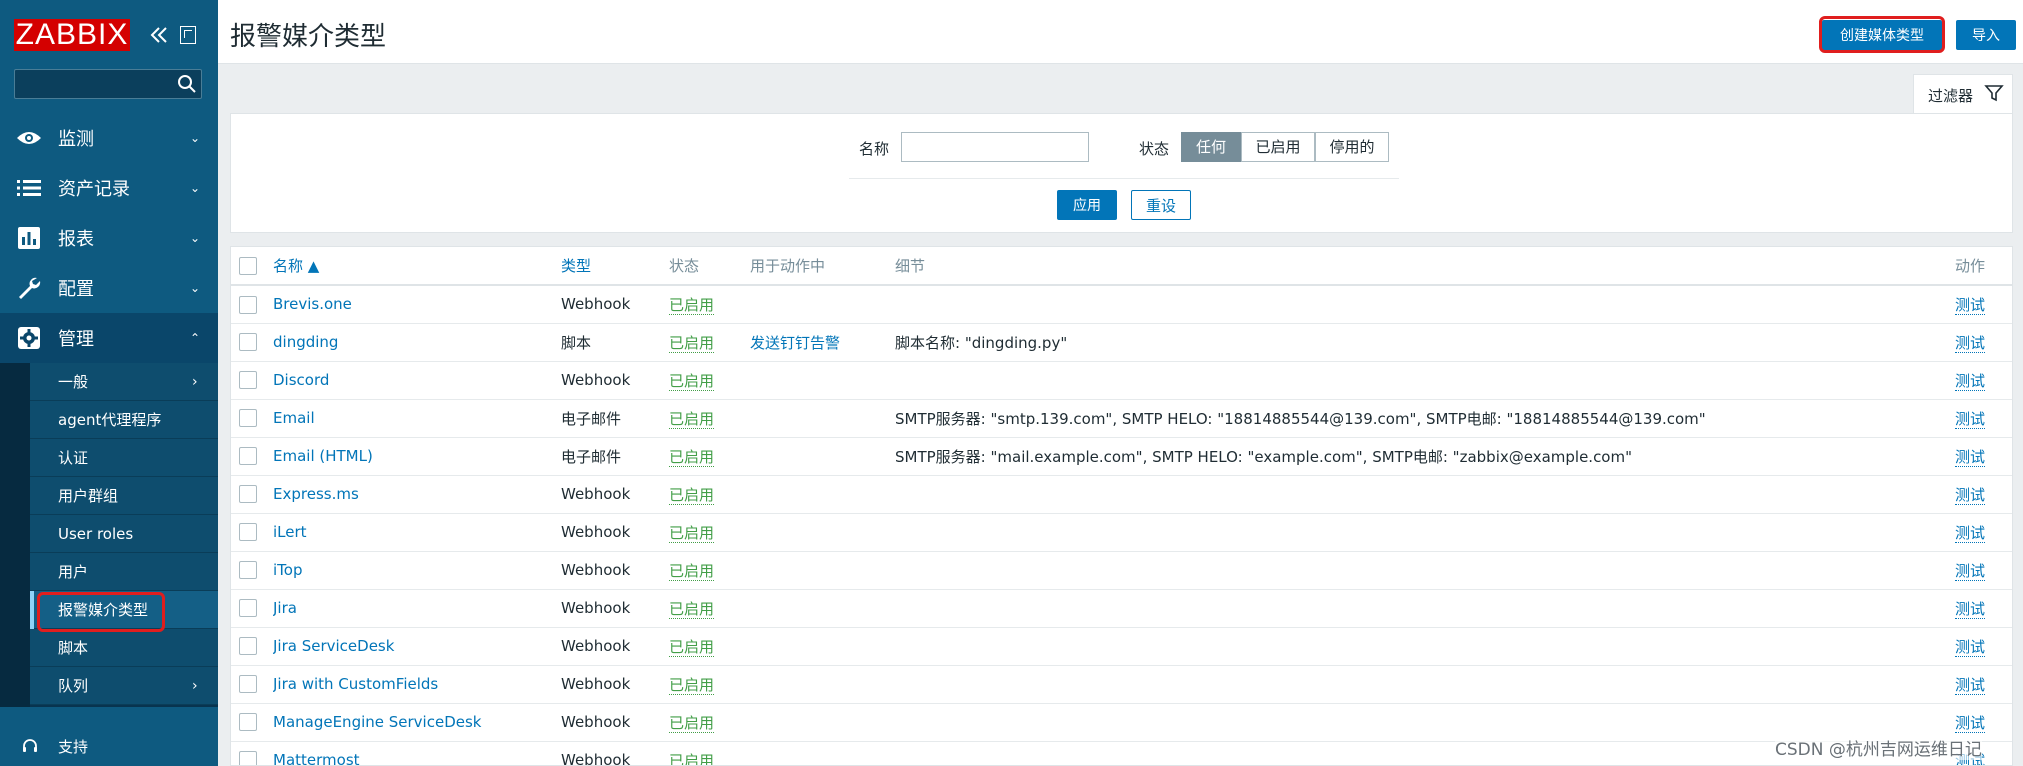 The width and height of the screenshot is (2023, 766). What do you see at coordinates (109, 188) in the screenshot?
I see `menu-item-inventory: 资产记录 ⌄` at bounding box center [109, 188].